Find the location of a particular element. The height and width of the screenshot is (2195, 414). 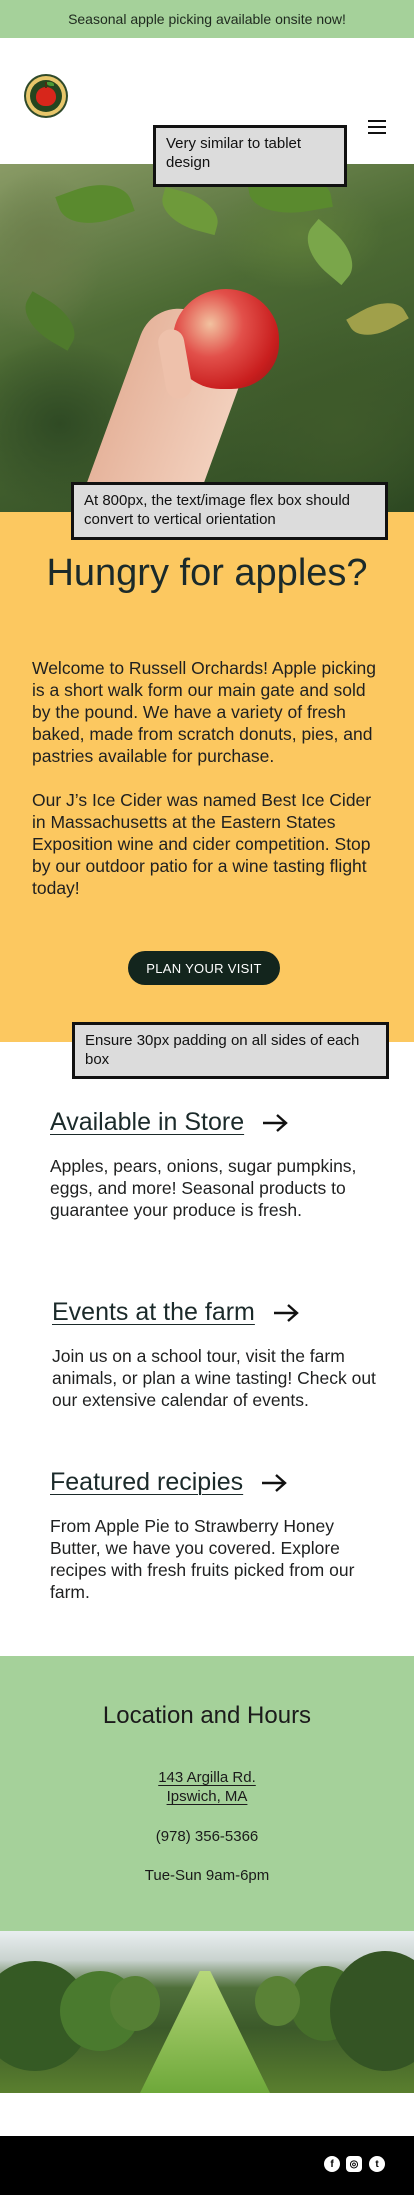

events-at-the-farm-link: Events at the farm is located at coordinates (217, 1312).